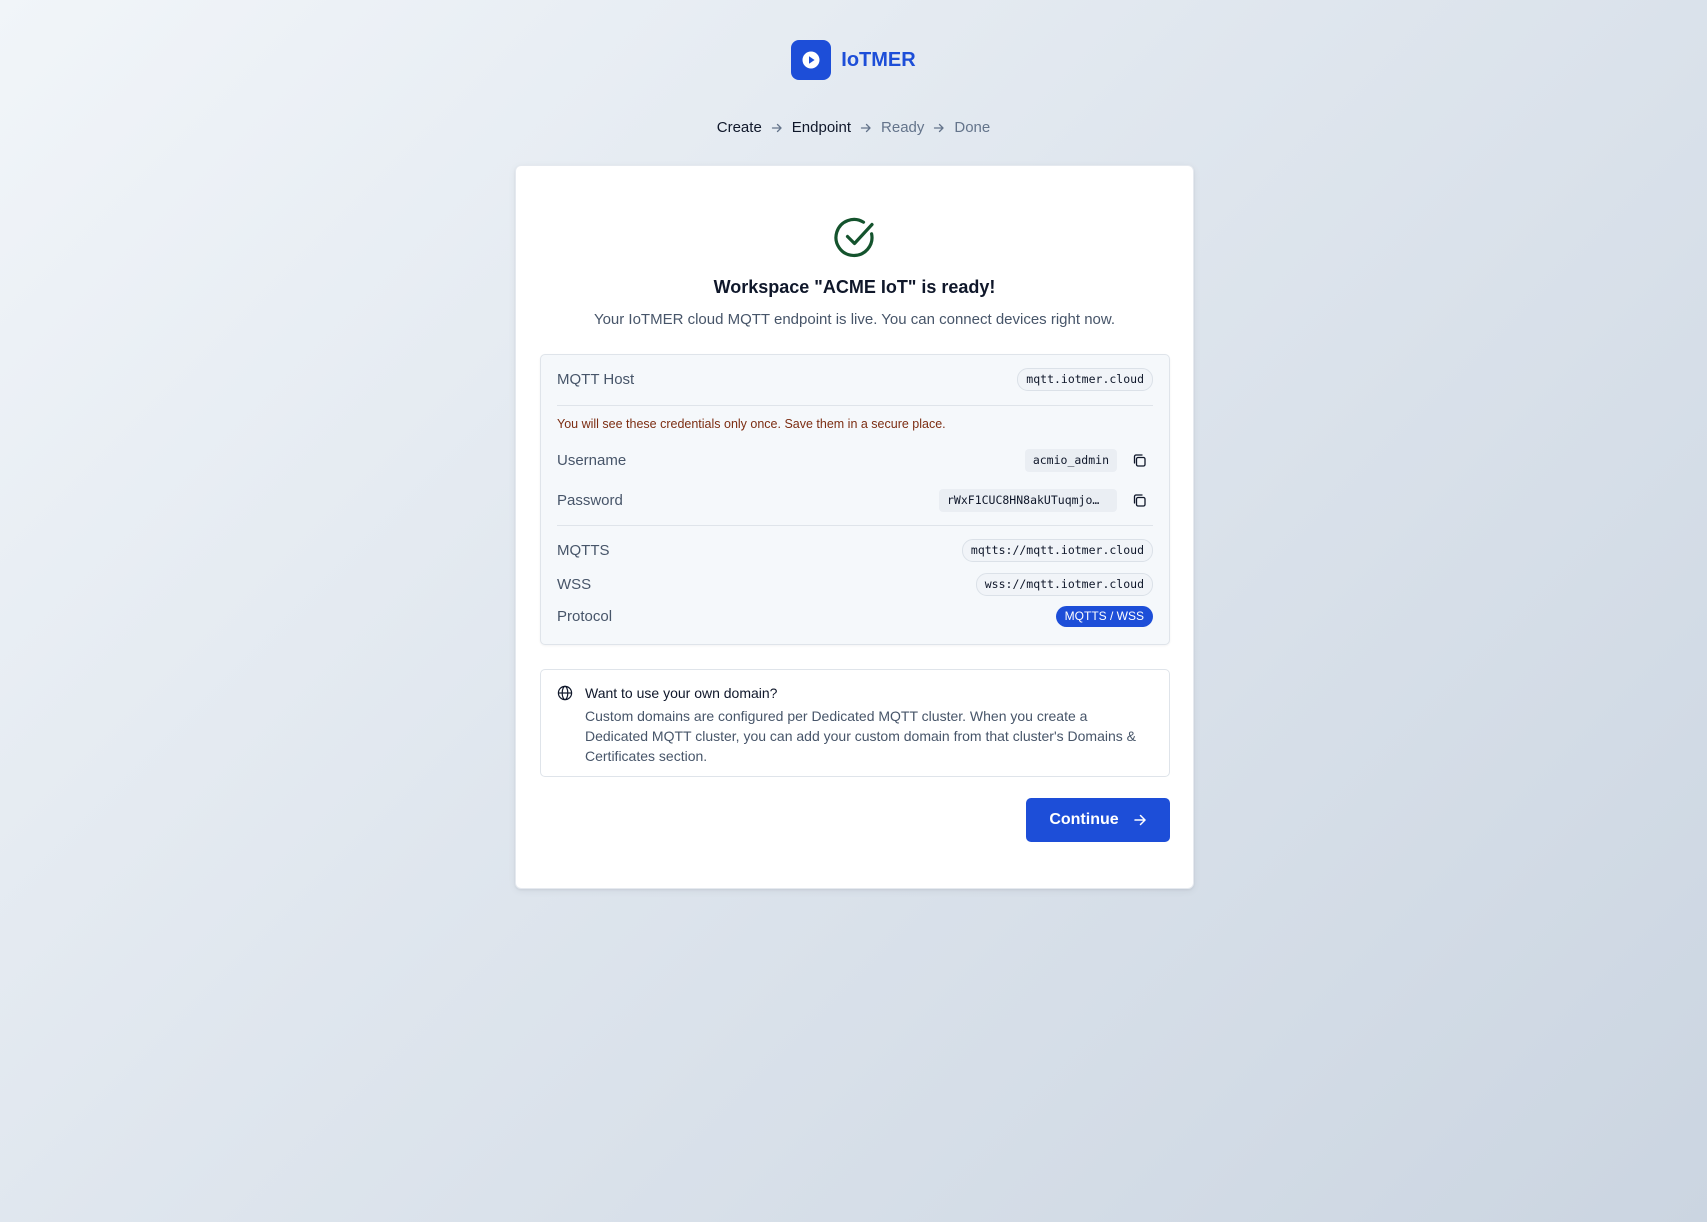 This screenshot has height=1222, width=1707. What do you see at coordinates (1084, 819) in the screenshot?
I see `continue-label: Continue` at bounding box center [1084, 819].